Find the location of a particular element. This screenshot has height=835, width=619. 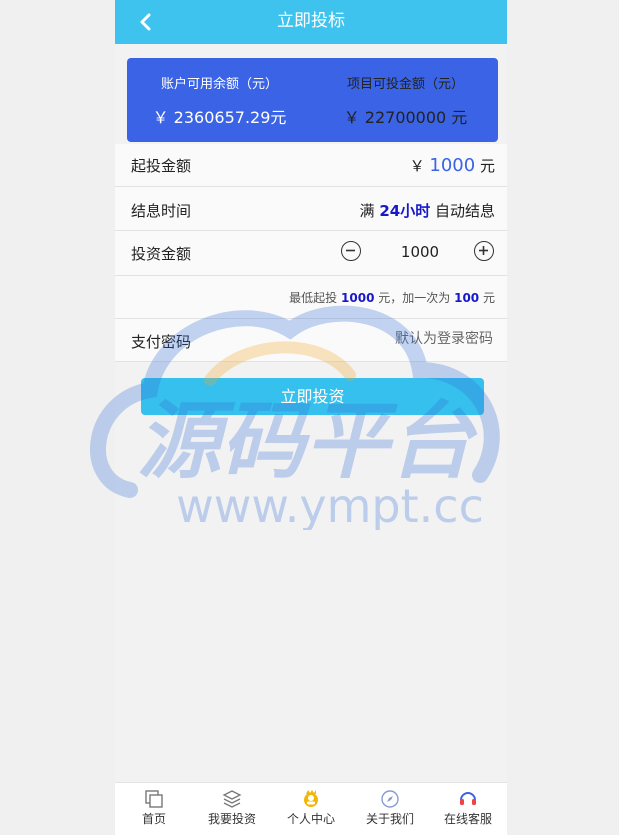

bottom-tab-bar: 首页 我要投资 个人中心 关于我们 在线客服 is located at coordinates (311, 808).